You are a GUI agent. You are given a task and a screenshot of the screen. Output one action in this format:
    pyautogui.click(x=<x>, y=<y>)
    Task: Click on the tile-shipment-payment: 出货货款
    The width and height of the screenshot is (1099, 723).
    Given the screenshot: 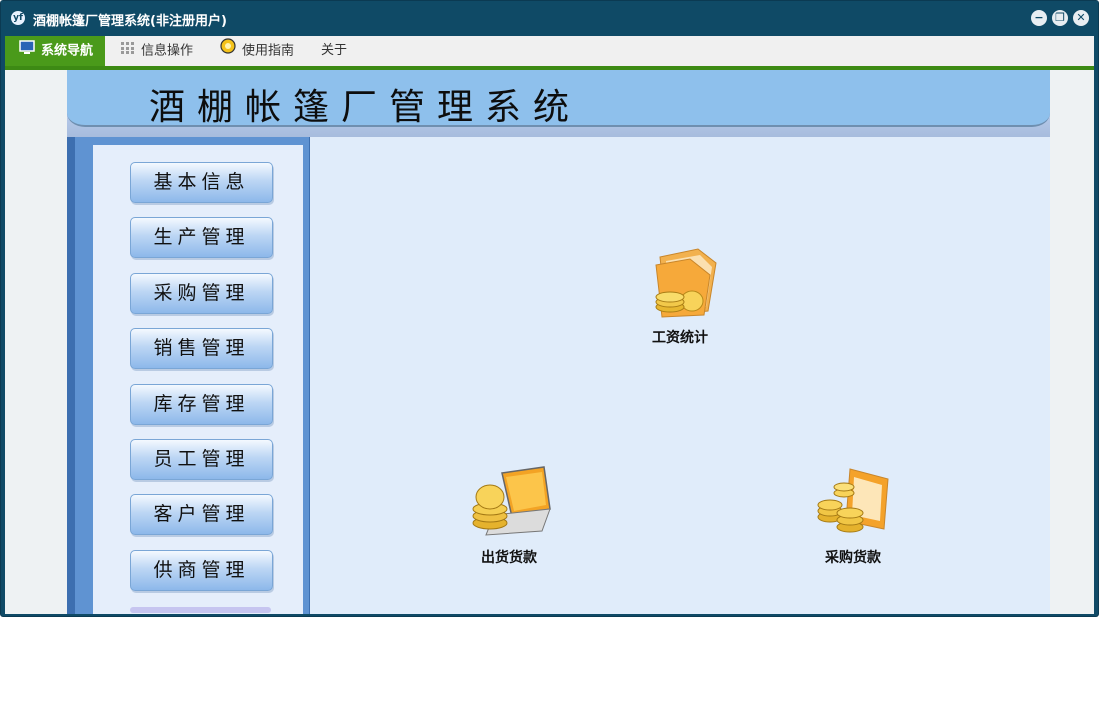 What is the action you would take?
    pyautogui.click(x=509, y=516)
    